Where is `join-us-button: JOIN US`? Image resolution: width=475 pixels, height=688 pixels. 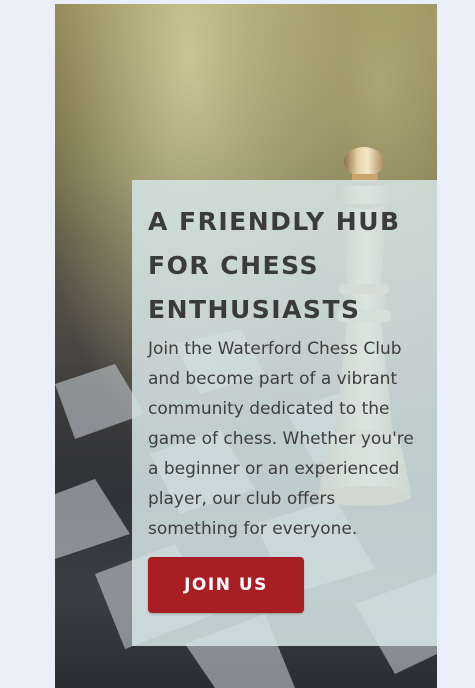 join-us-button: JOIN US is located at coordinates (226, 585).